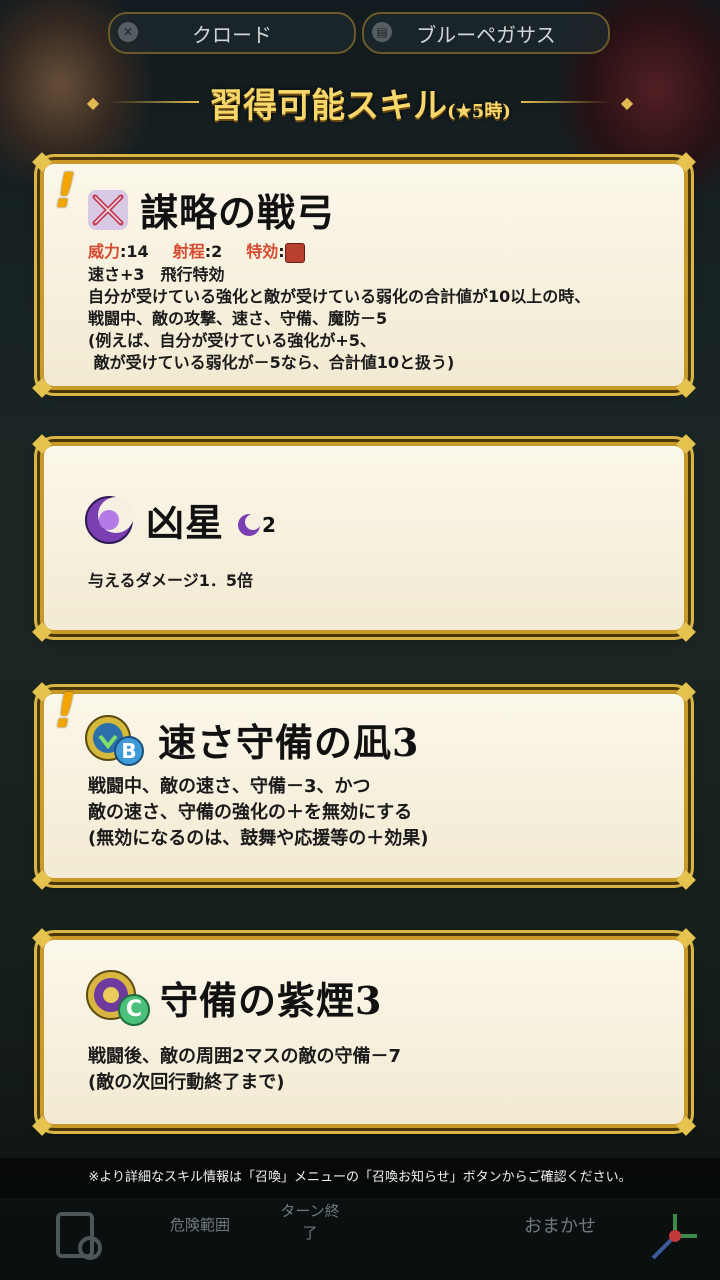 Image resolution: width=720 pixels, height=1280 pixels. I want to click on desc-line: 戦闘中、敵の速さ、守備－3、かつ, so click(229, 786).